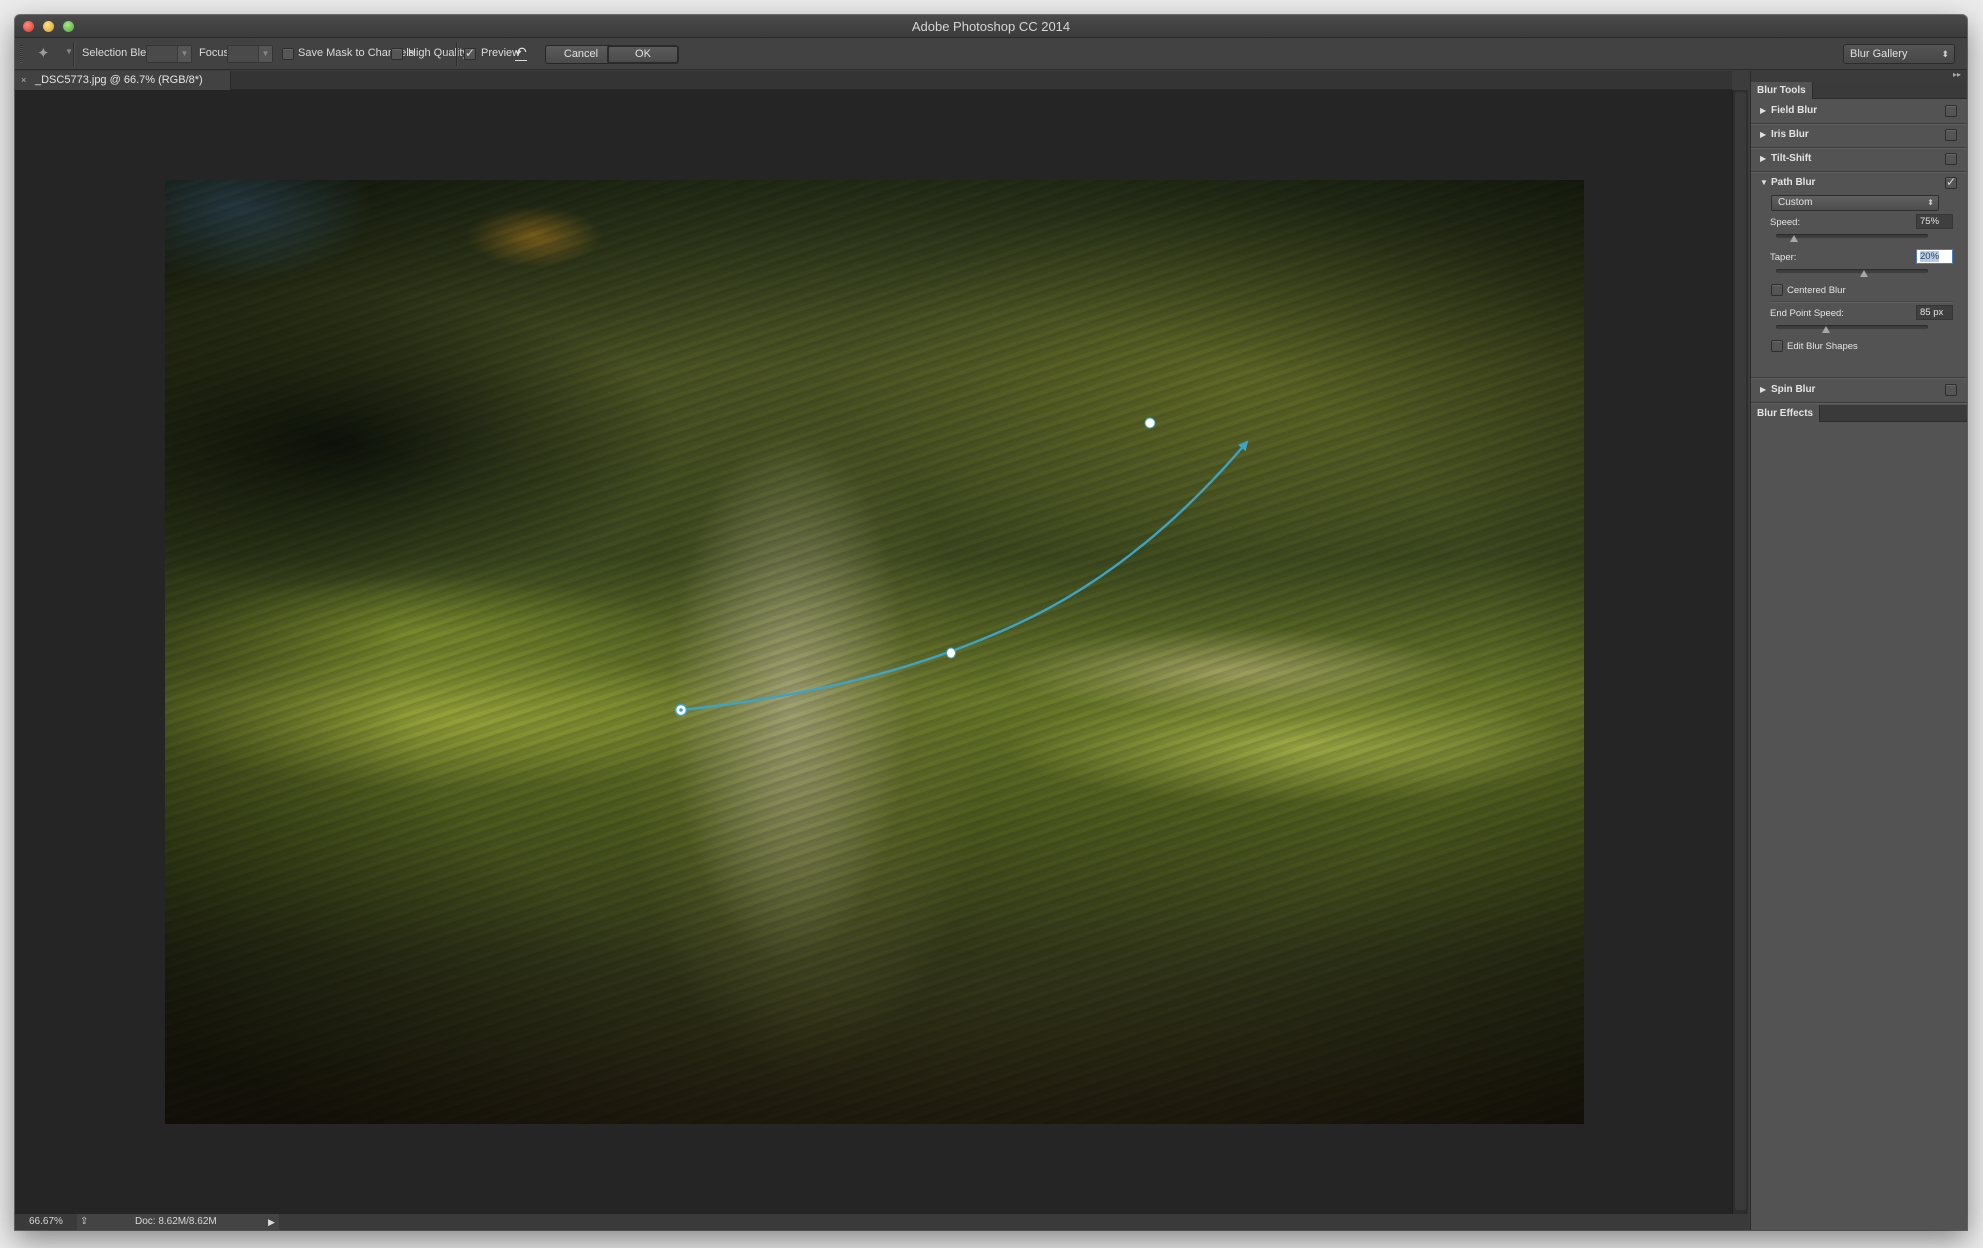 The image size is (1983, 1248). What do you see at coordinates (1822, 346) in the screenshot?
I see `edit-blur-shapes-label: Edit Blur Shapes` at bounding box center [1822, 346].